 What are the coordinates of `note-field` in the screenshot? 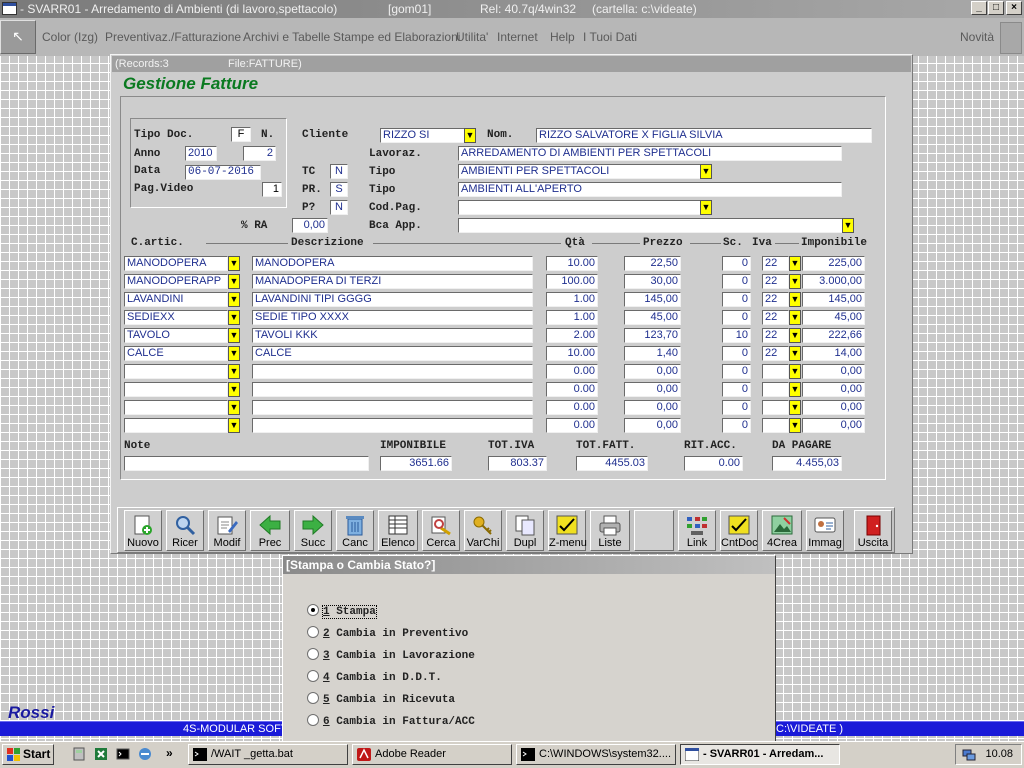 It's located at (246, 463).